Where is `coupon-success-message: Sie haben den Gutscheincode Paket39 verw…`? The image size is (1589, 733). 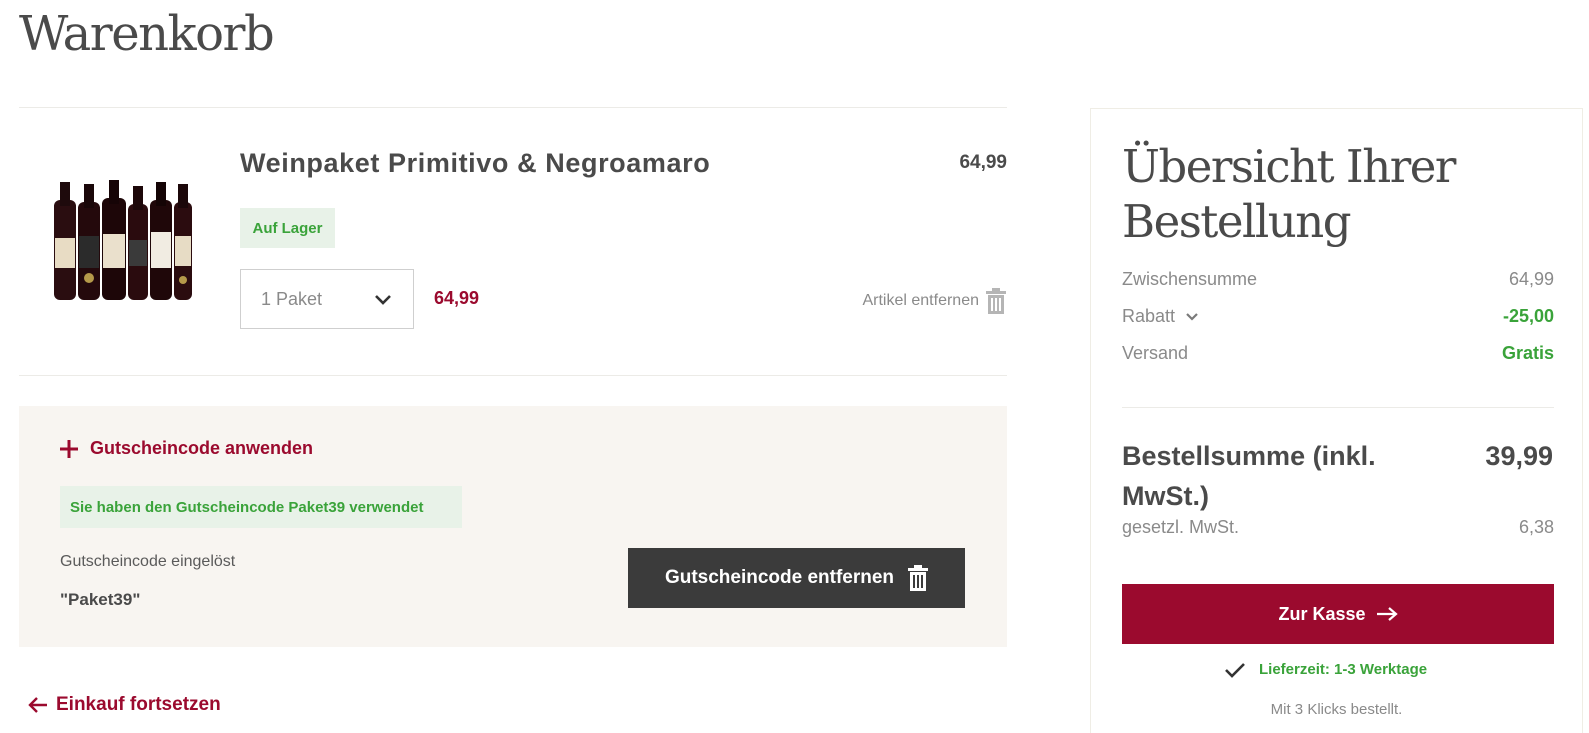
coupon-success-message: Sie haben den Gutscheincode Paket39 verw… is located at coordinates (261, 507).